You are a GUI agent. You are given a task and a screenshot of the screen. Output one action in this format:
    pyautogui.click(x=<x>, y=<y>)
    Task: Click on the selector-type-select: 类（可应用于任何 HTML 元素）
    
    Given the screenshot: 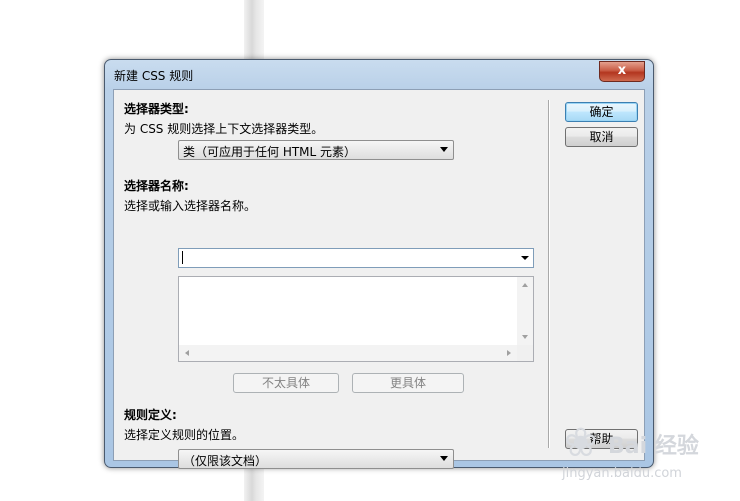 What is the action you would take?
    pyautogui.click(x=316, y=150)
    